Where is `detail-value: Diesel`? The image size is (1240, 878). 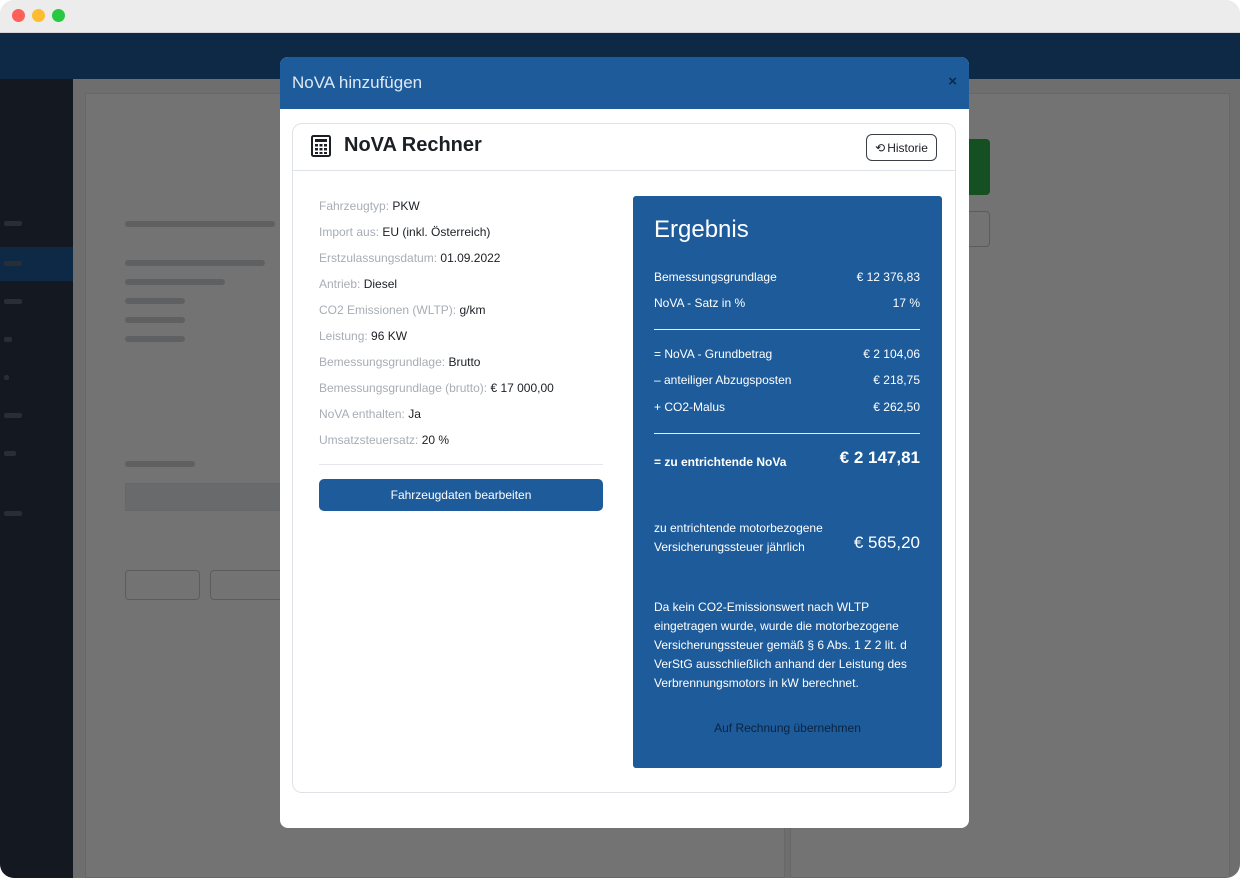 detail-value: Diesel is located at coordinates (380, 284).